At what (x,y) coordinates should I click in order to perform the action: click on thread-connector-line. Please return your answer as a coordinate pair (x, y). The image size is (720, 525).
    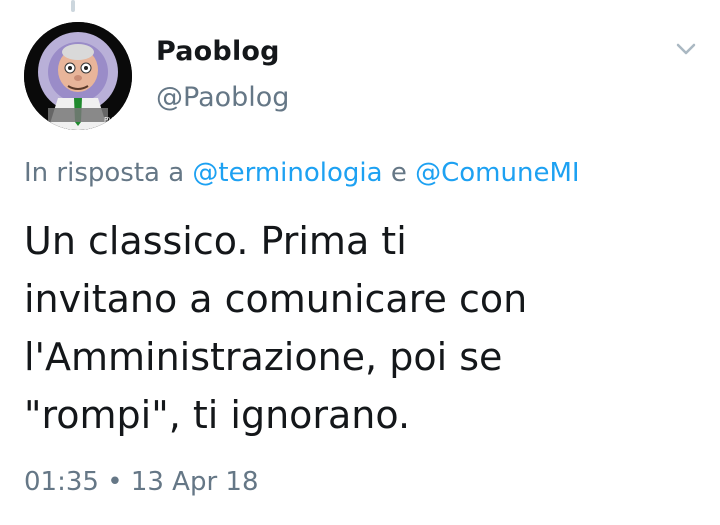
    Looking at the image, I should click on (73, 6).